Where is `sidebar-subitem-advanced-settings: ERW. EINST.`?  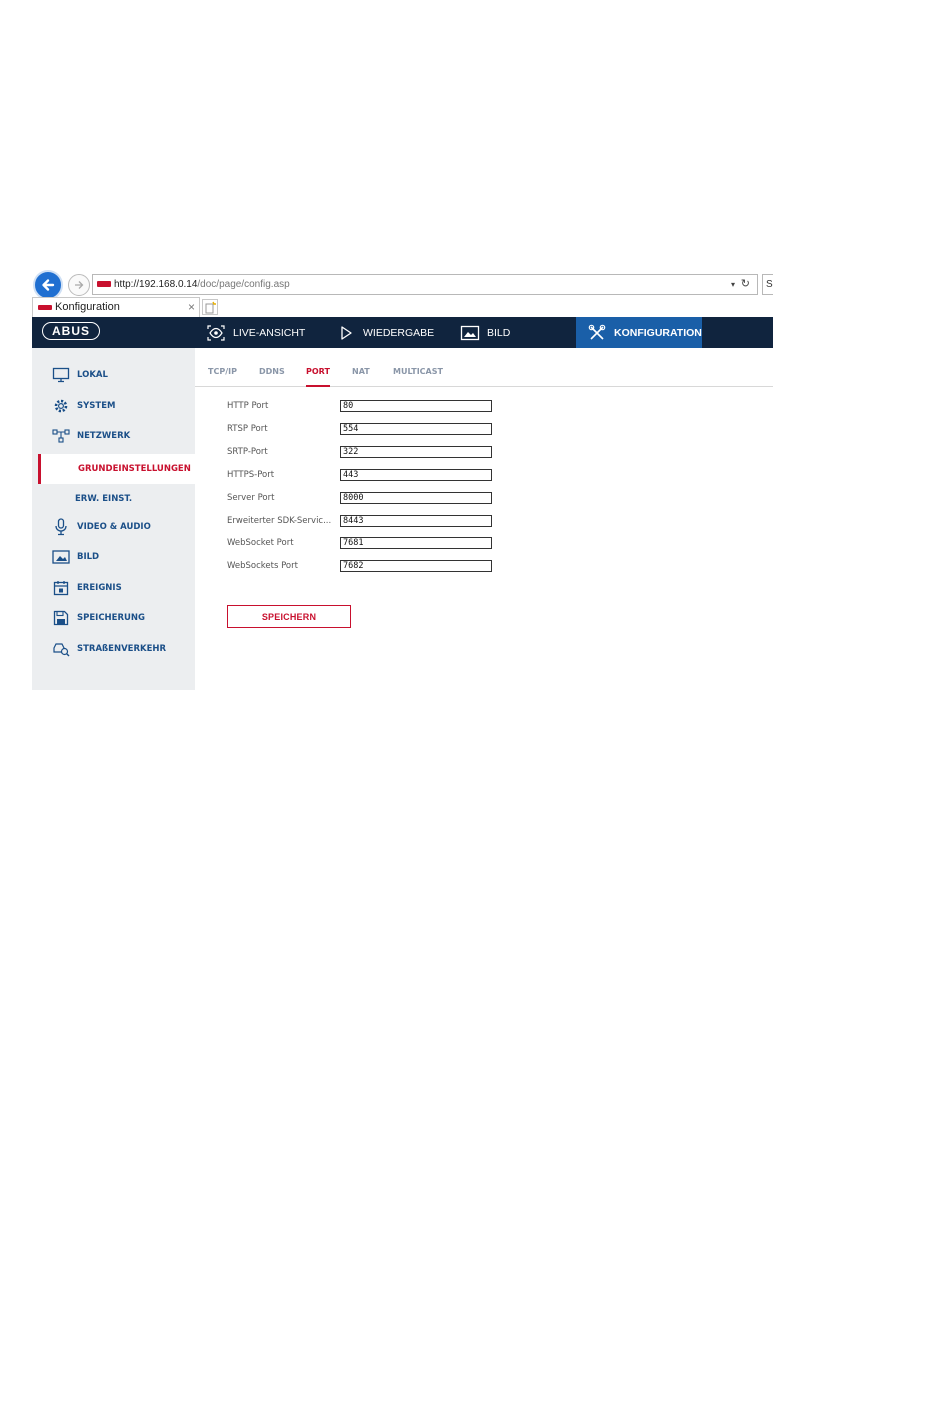 sidebar-subitem-advanced-settings: ERW. EINST. is located at coordinates (116, 499).